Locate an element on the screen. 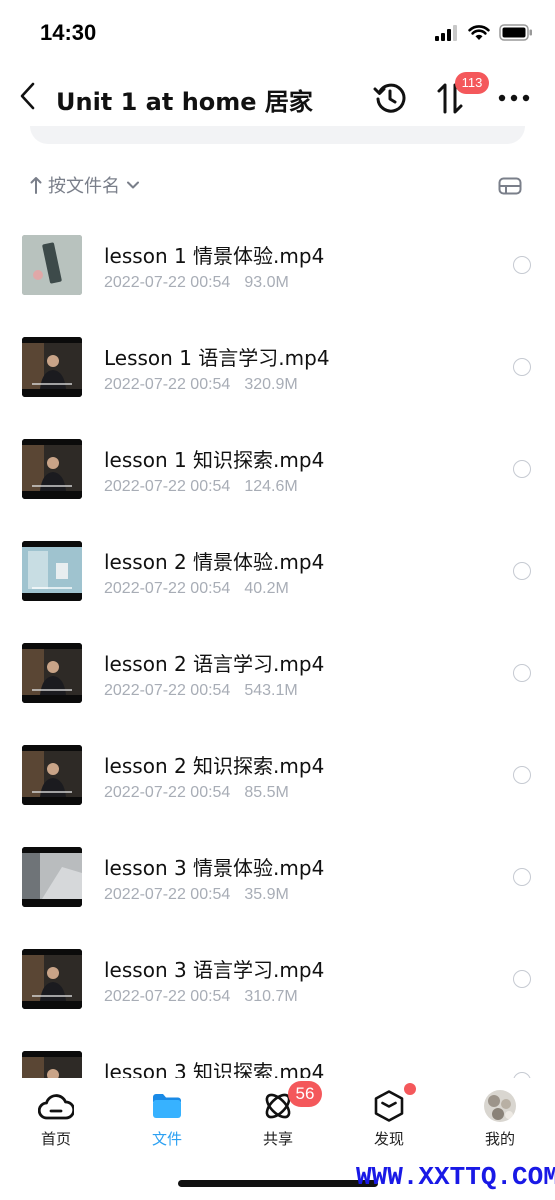  file-meta: 2022-07-22 00:54 40.2M is located at coordinates (196, 589).